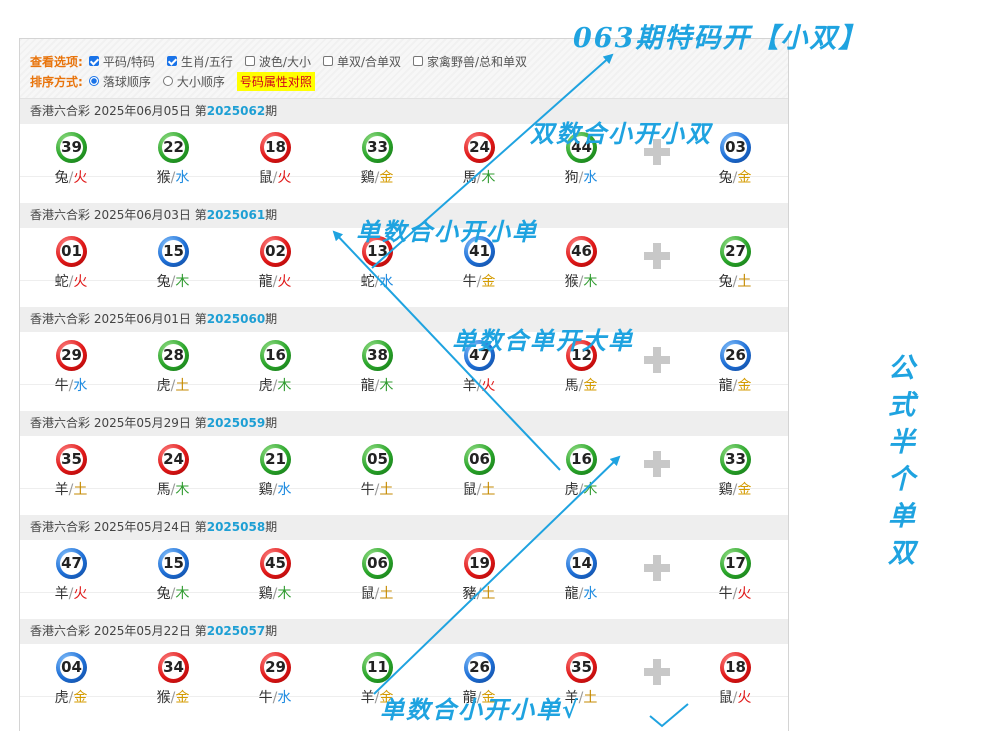 The width and height of the screenshot is (1004, 731). Describe the element at coordinates (720, 38) in the screenshot. I see `annotation-top: 063期特码开【小双】` at that location.